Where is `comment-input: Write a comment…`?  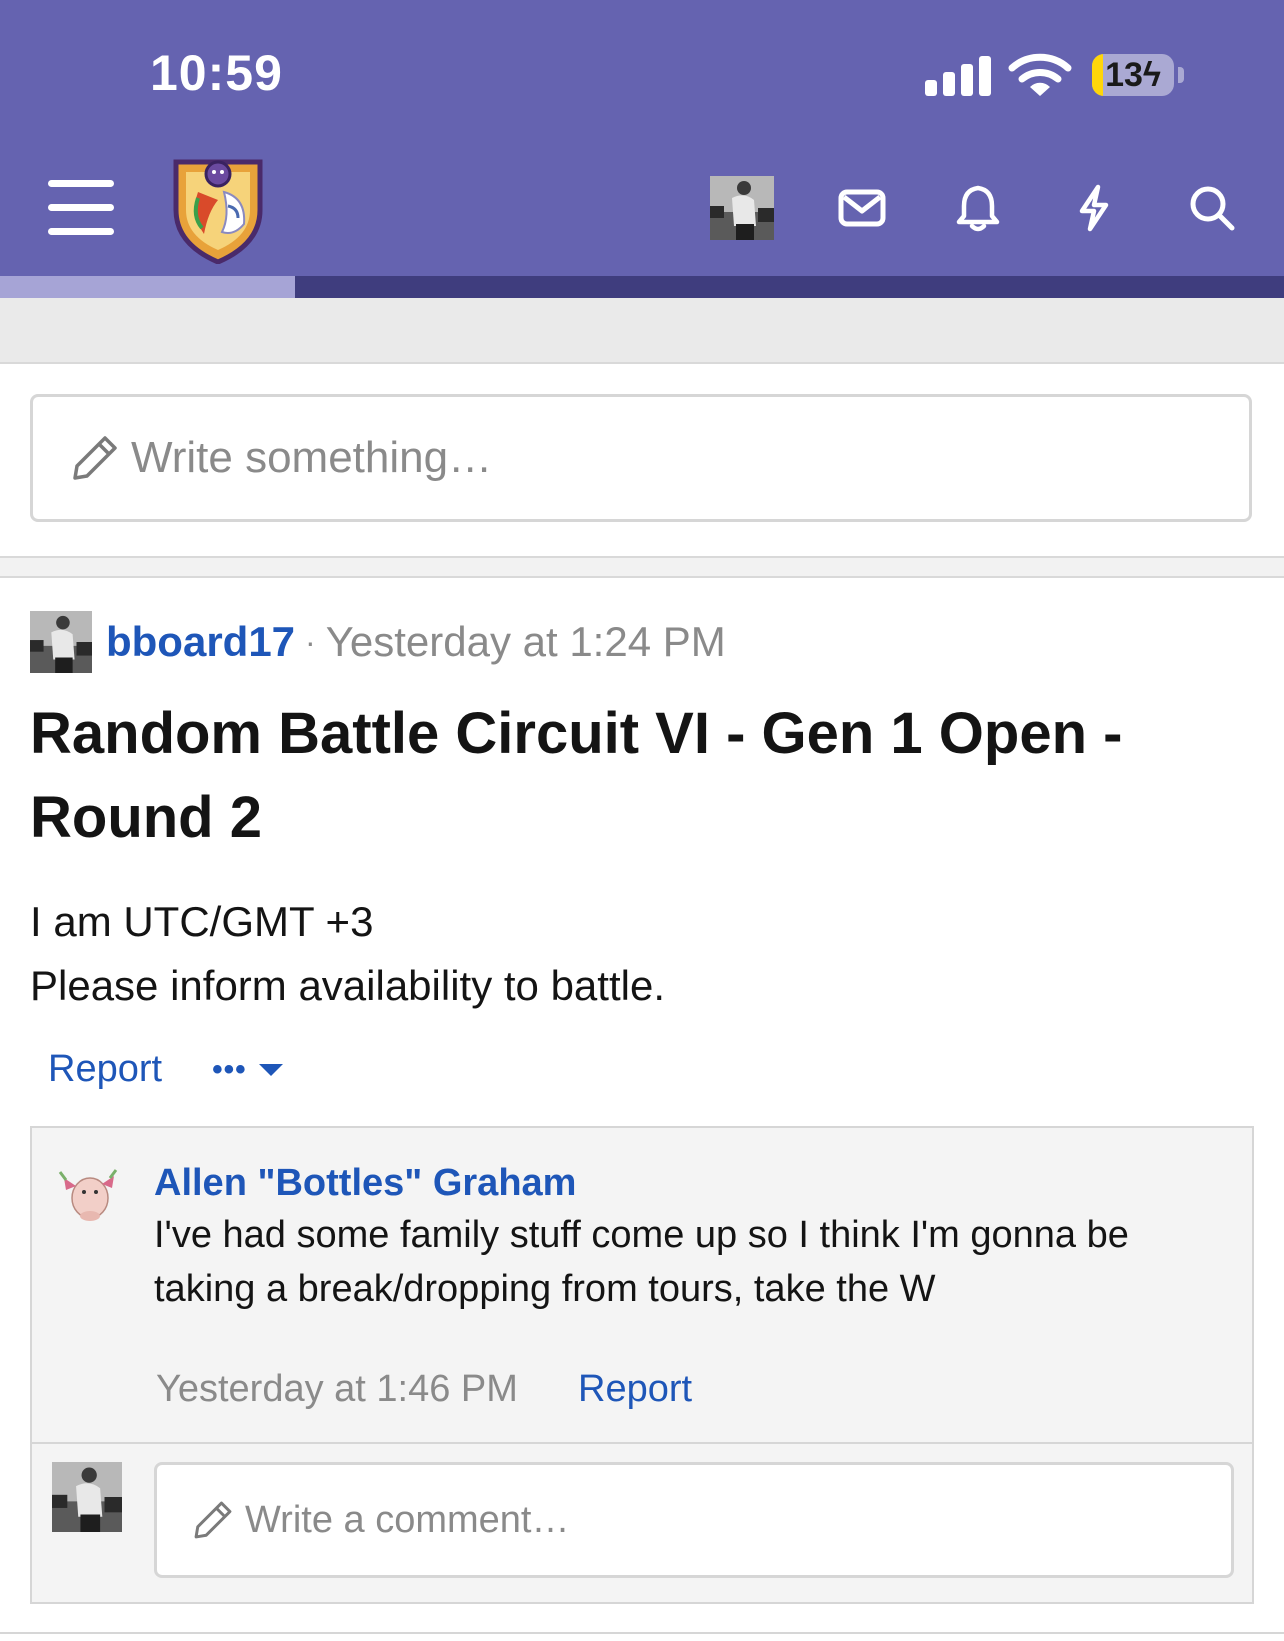
comment-input: Write a comment… is located at coordinates (694, 1520).